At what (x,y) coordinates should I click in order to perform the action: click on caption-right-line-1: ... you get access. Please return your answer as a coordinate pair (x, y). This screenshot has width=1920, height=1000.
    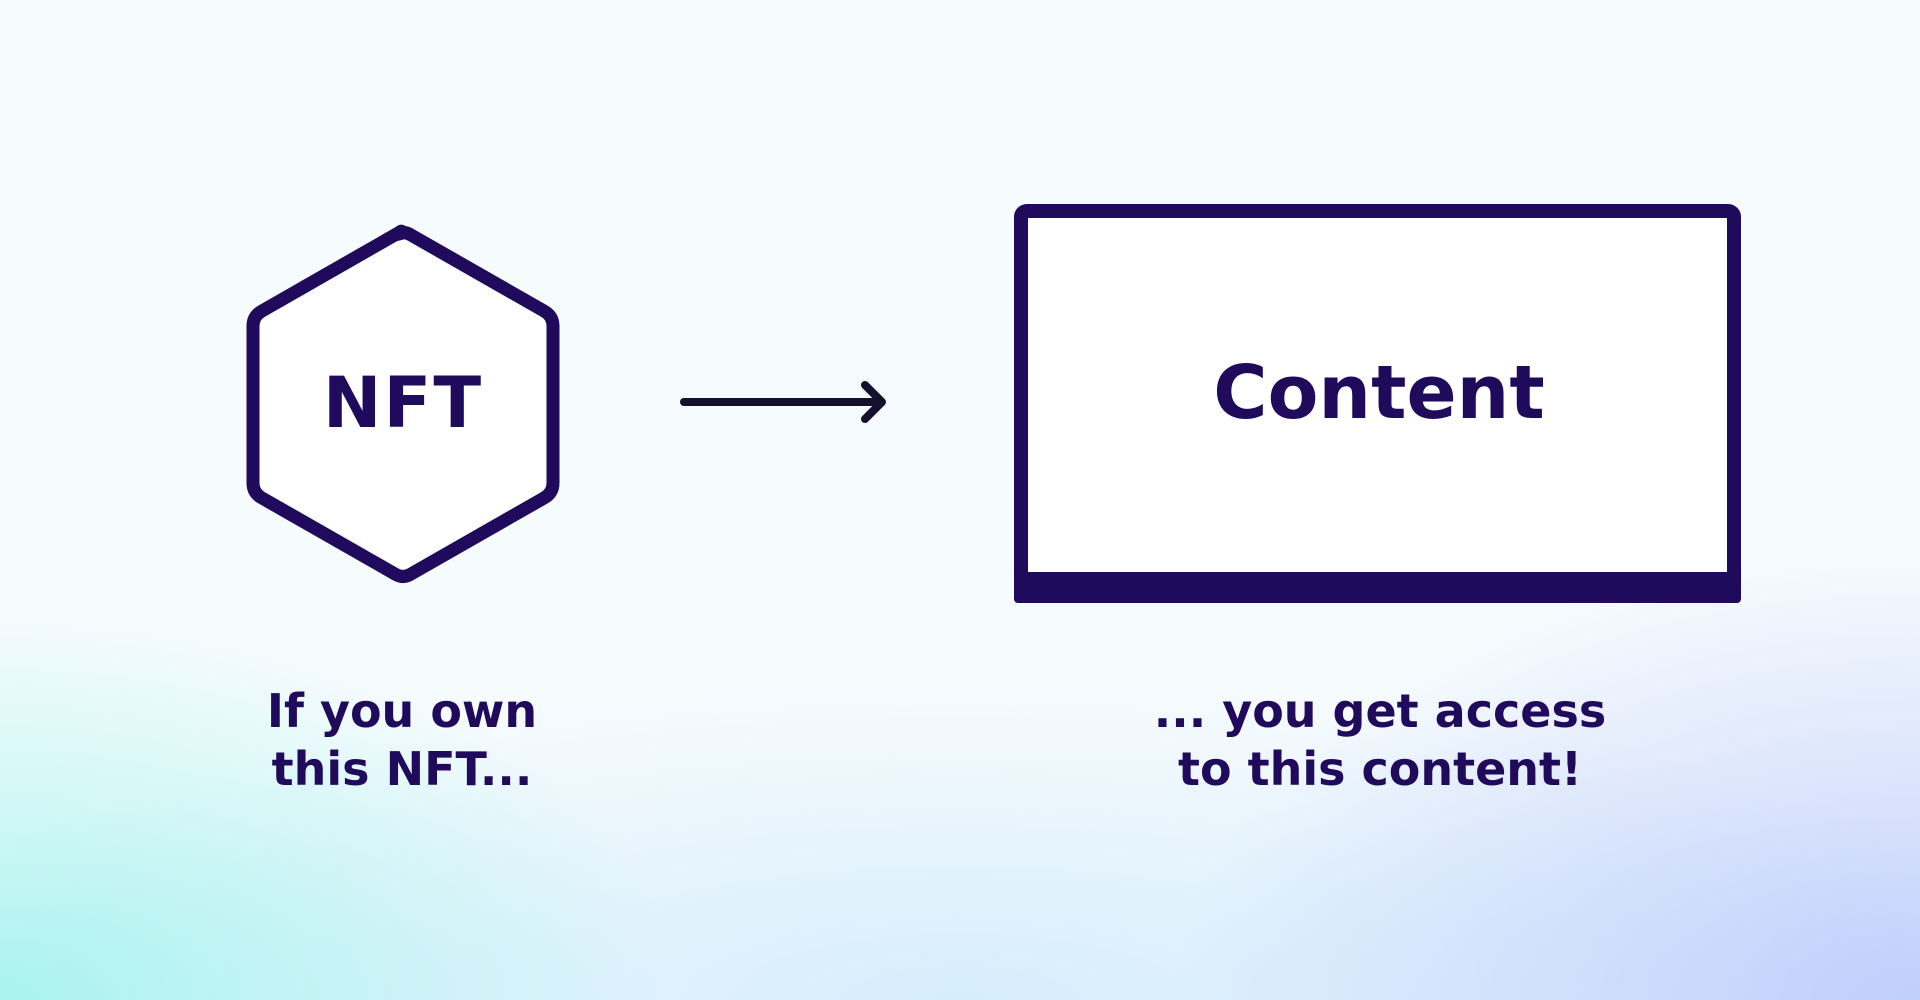
    Looking at the image, I should click on (1380, 711).